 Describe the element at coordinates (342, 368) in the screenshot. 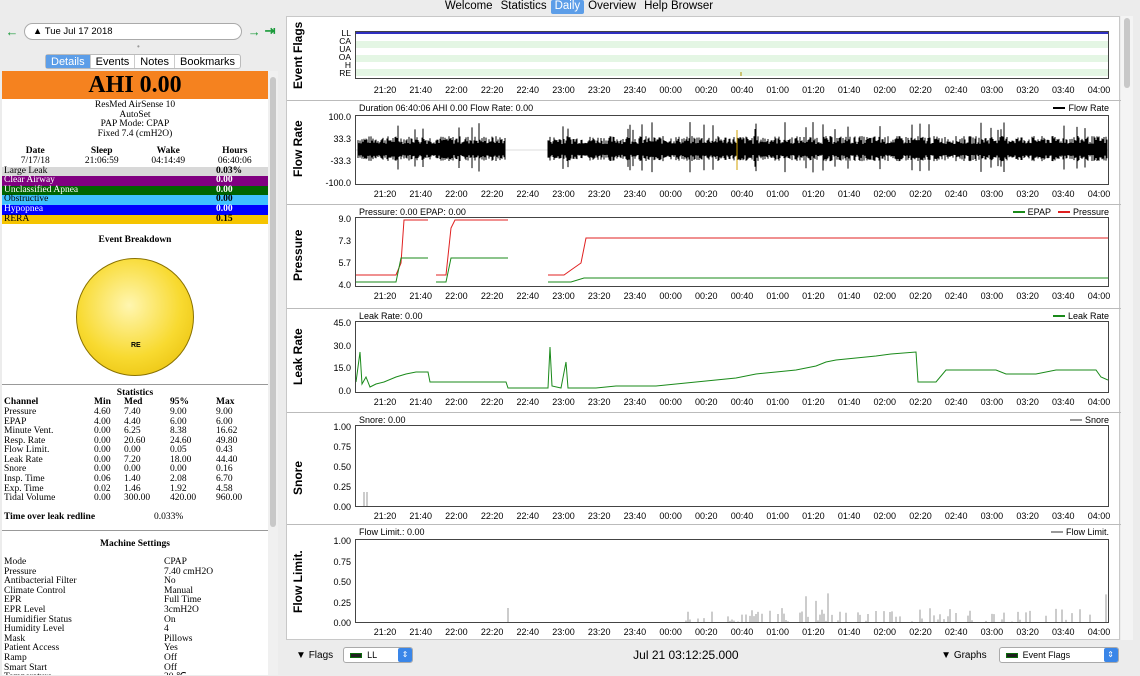

I see `y-tick-label: 15.0` at that location.